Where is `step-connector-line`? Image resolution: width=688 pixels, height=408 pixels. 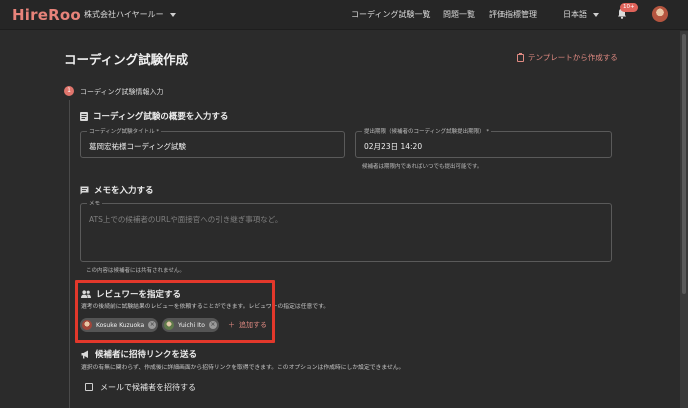
step-connector-line is located at coordinates (69, 254).